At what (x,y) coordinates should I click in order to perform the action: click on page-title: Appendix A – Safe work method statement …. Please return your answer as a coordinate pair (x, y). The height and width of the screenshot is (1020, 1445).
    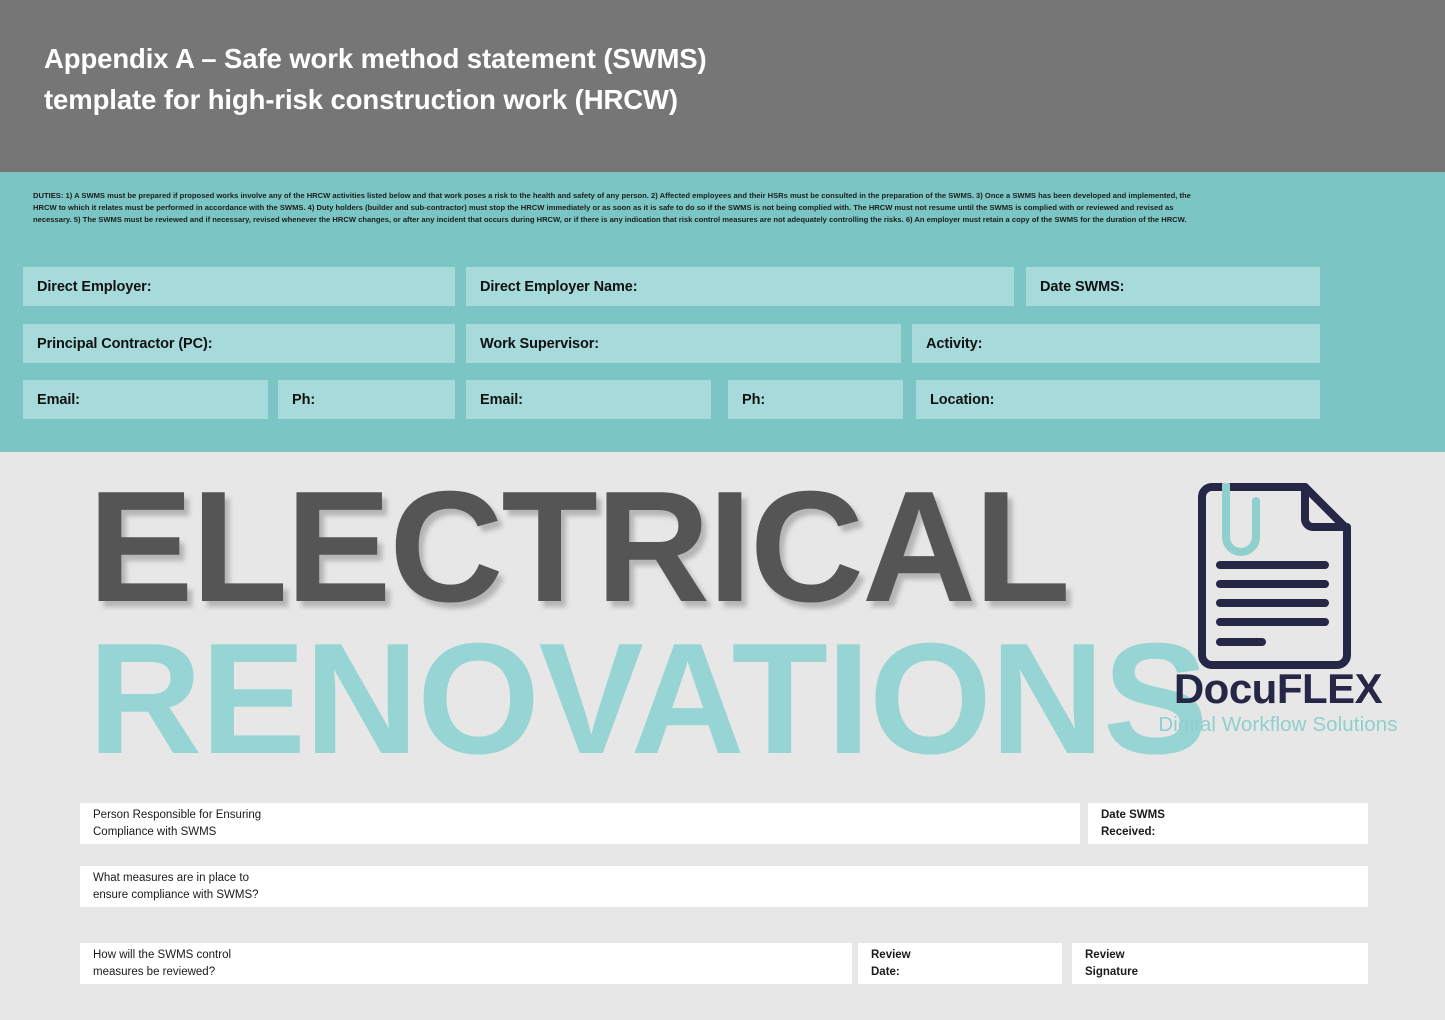
    Looking at the image, I should click on (494, 79).